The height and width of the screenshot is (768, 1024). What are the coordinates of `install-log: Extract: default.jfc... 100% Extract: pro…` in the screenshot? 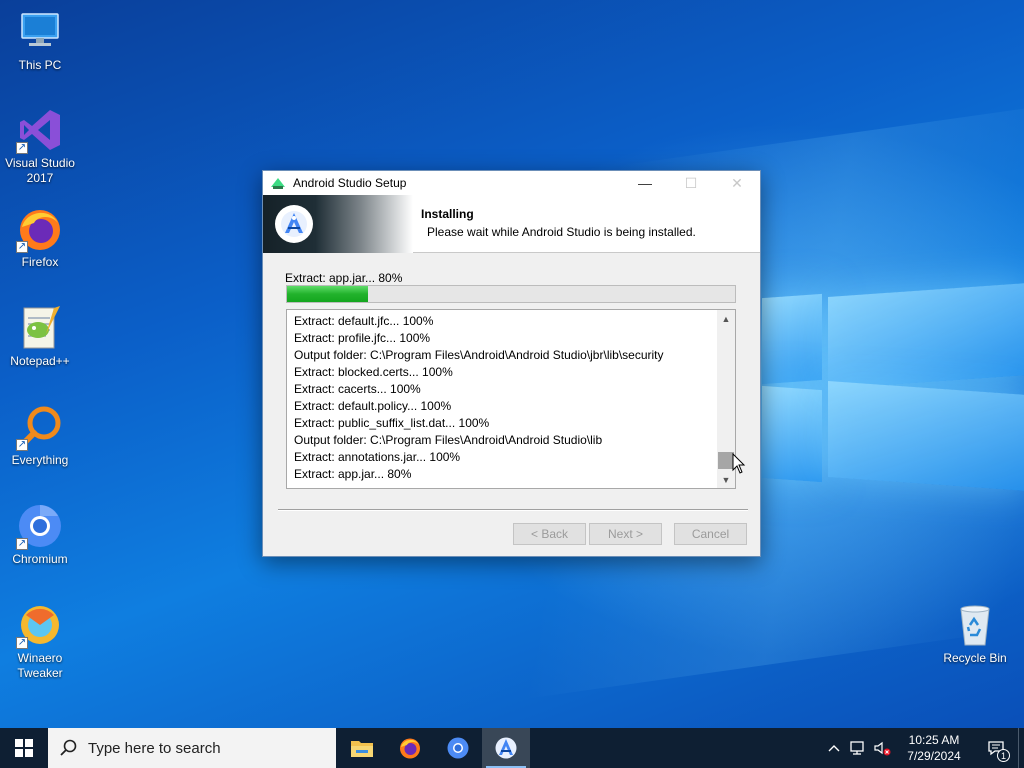 It's located at (511, 399).